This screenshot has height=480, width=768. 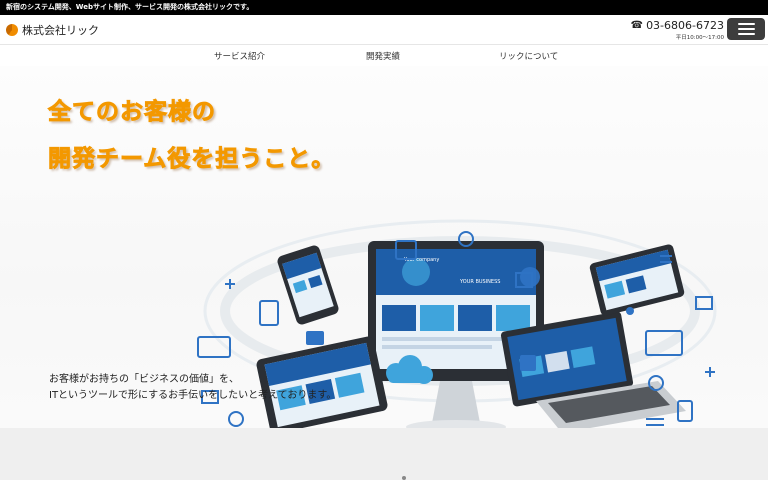 I want to click on site-header: 株式会社リック ☎ 03-6806-6723 平日10:00〜17:00, so click(x=384, y=30).